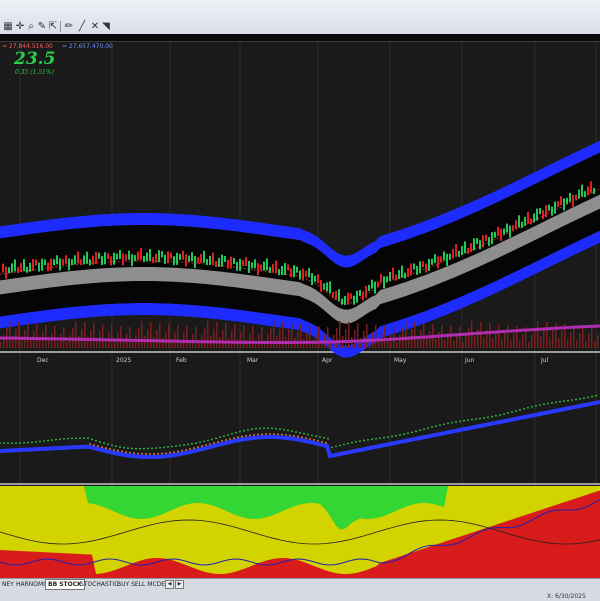 This screenshot has width=600, height=601. I want to click on pencil-icon: ✏, so click(69, 26).